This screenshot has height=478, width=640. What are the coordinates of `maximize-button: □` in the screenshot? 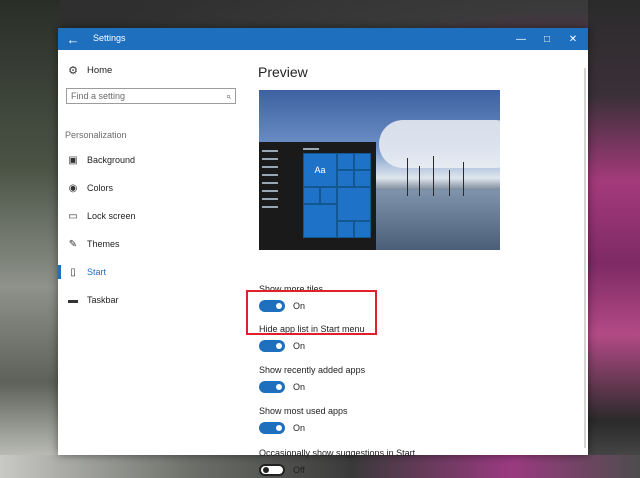 It's located at (547, 39).